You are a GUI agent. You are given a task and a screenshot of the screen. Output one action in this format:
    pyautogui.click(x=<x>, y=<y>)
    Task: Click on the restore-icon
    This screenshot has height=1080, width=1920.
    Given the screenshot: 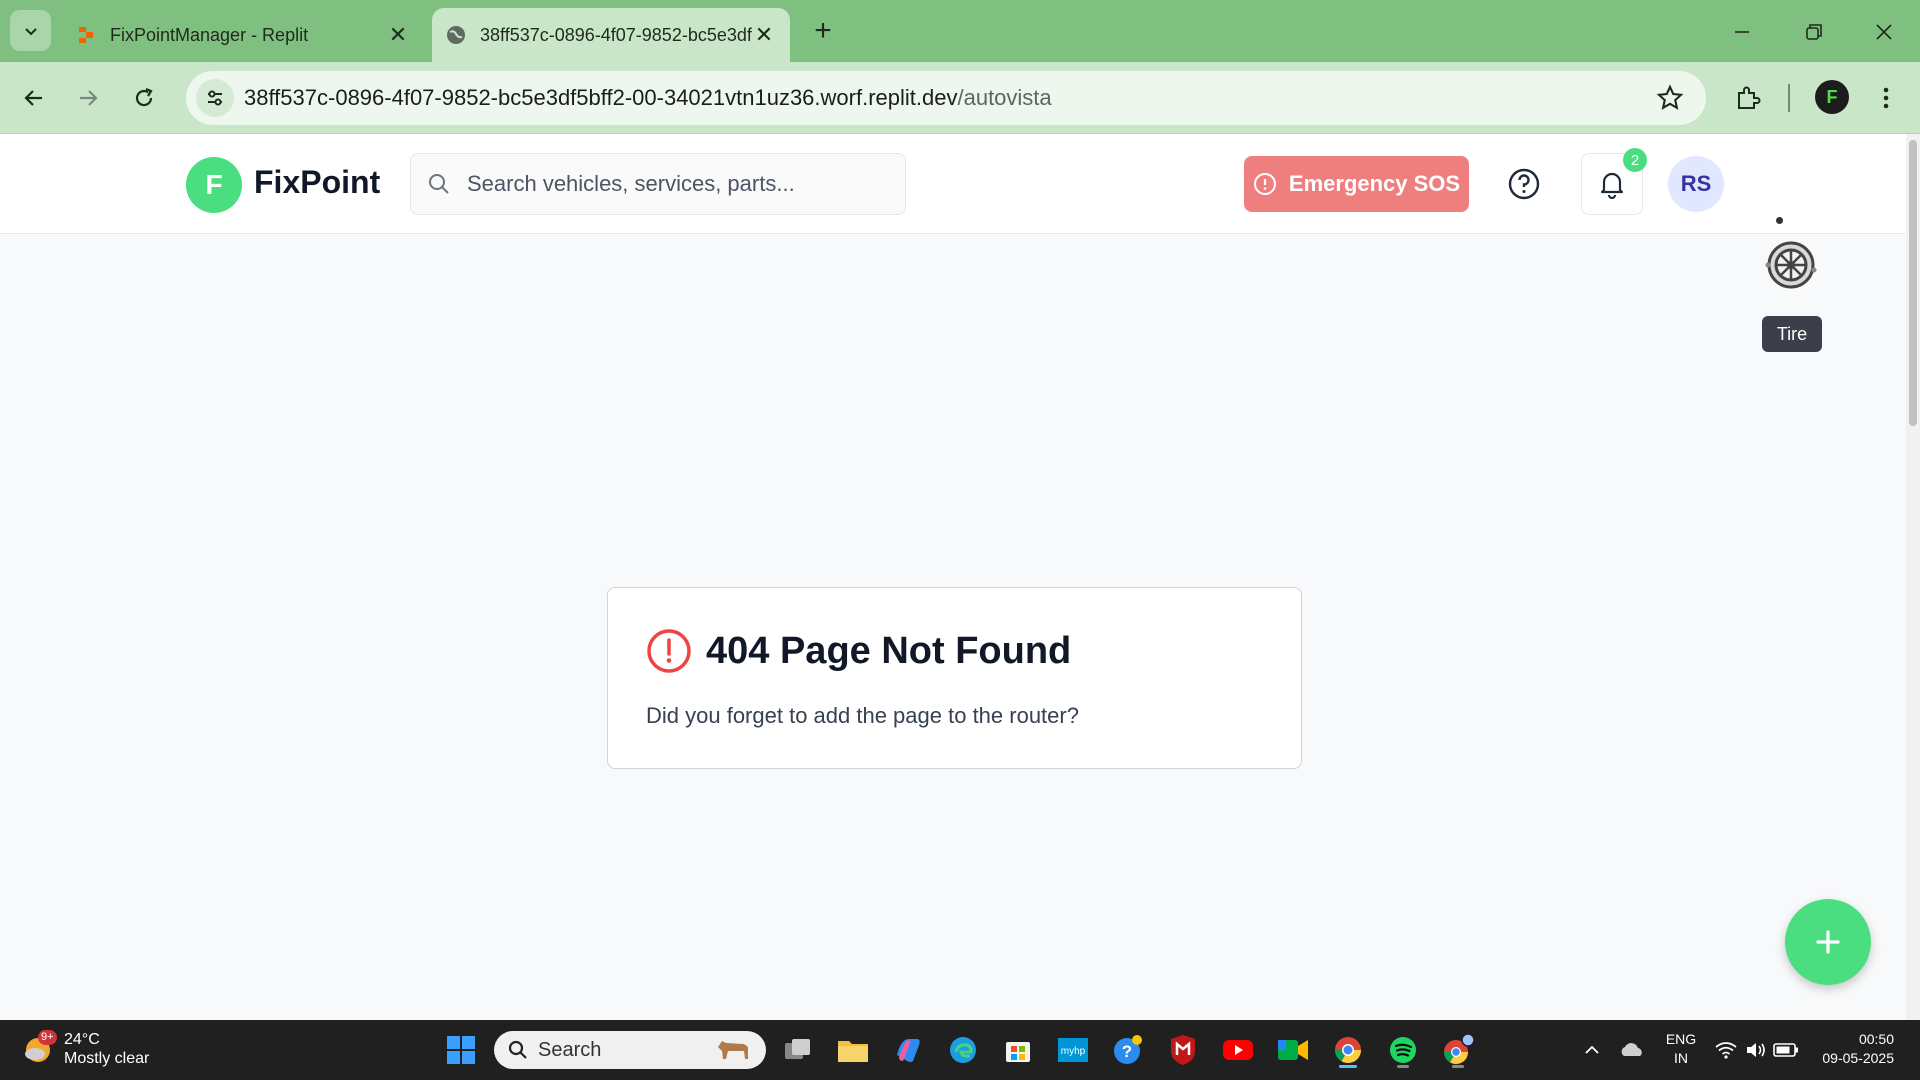 What is the action you would take?
    pyautogui.click(x=1814, y=32)
    